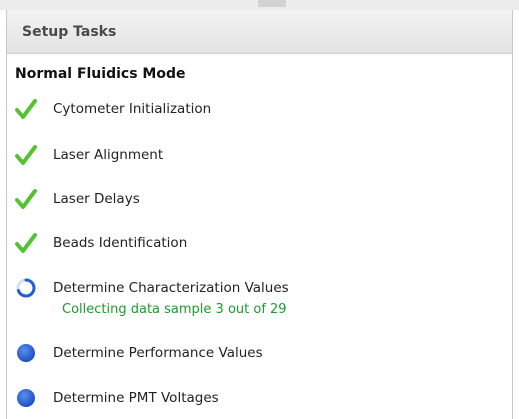  Describe the element at coordinates (136, 398) in the screenshot. I see `task-label: Determine PMT Voltages` at that location.